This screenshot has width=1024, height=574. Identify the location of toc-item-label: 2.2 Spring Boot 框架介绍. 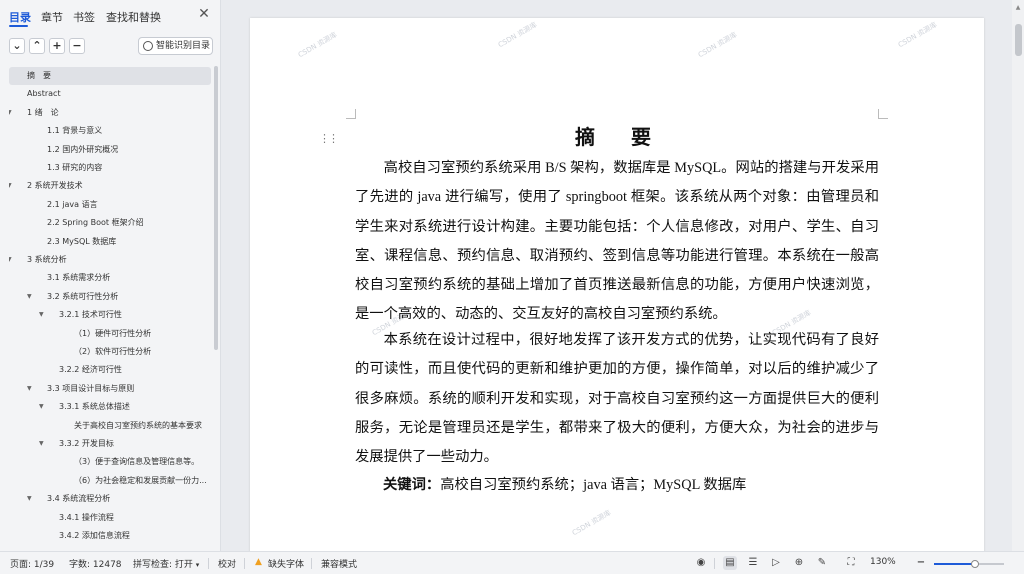
(95, 223).